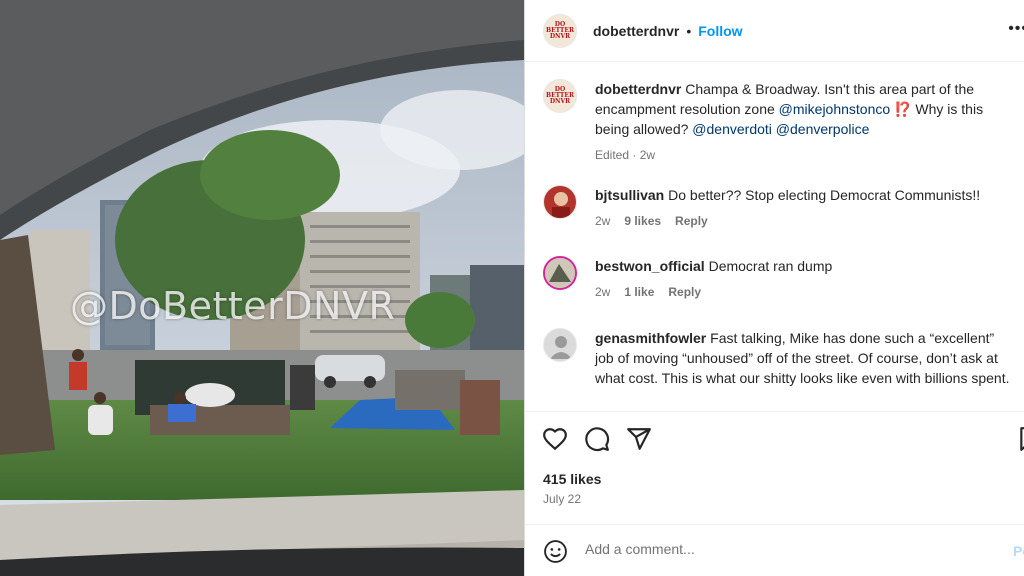 The height and width of the screenshot is (576, 1024). I want to click on caption-edited-time: Edited · 2w, so click(625, 155).